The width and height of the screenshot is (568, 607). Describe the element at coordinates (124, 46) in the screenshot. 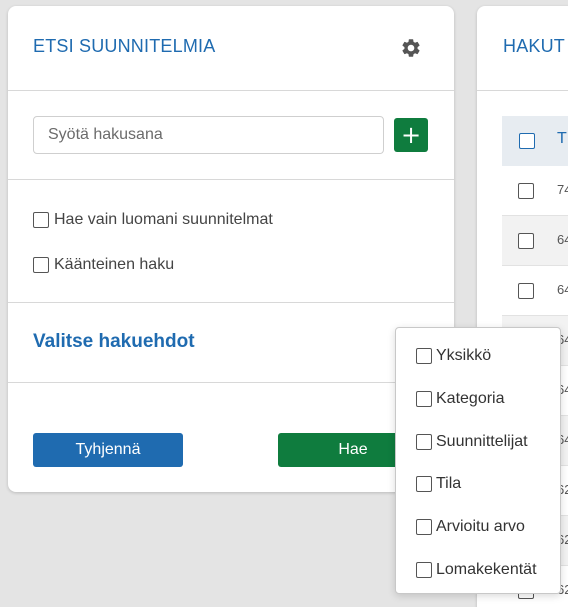

I see `panel-title: ETSI SUUNNITELMIA` at that location.